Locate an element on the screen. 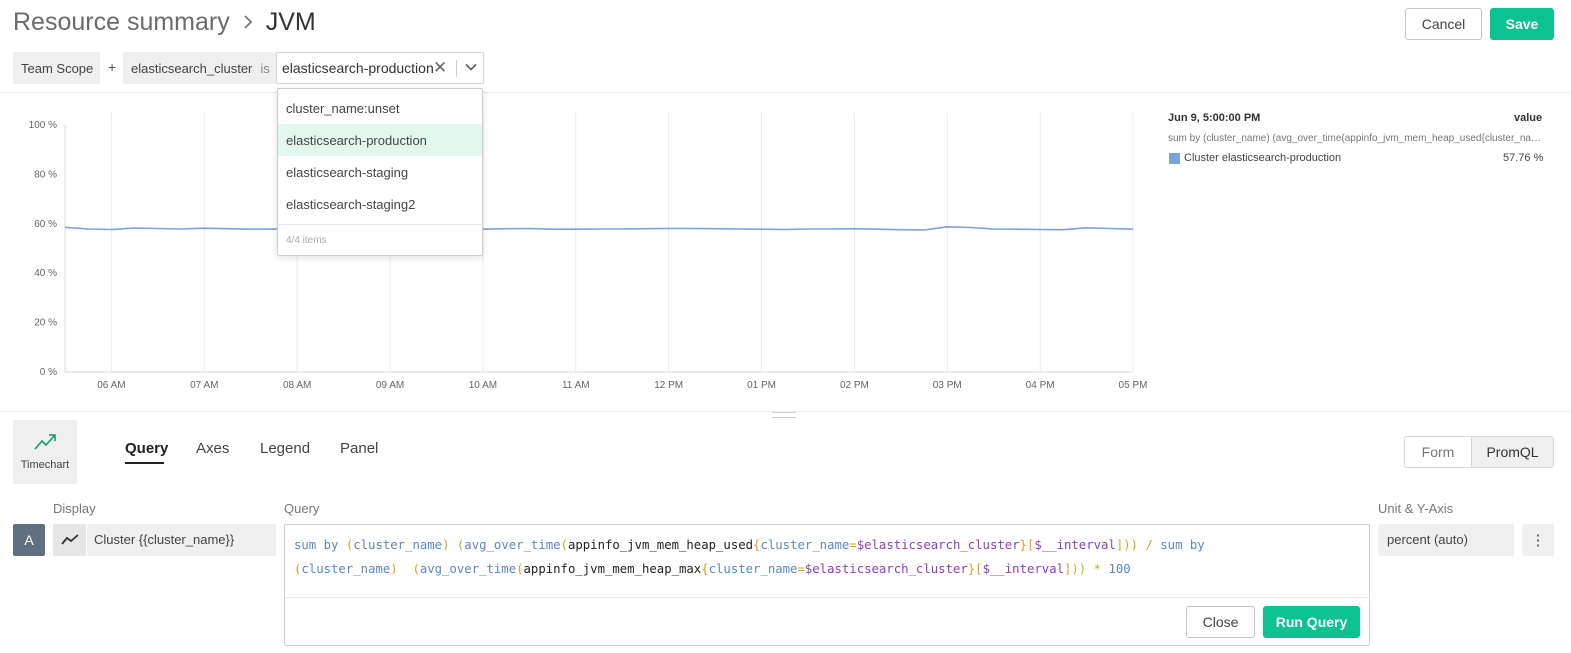  scope-filter-chip: elasticsearch_cluster is is located at coordinates (199, 68).